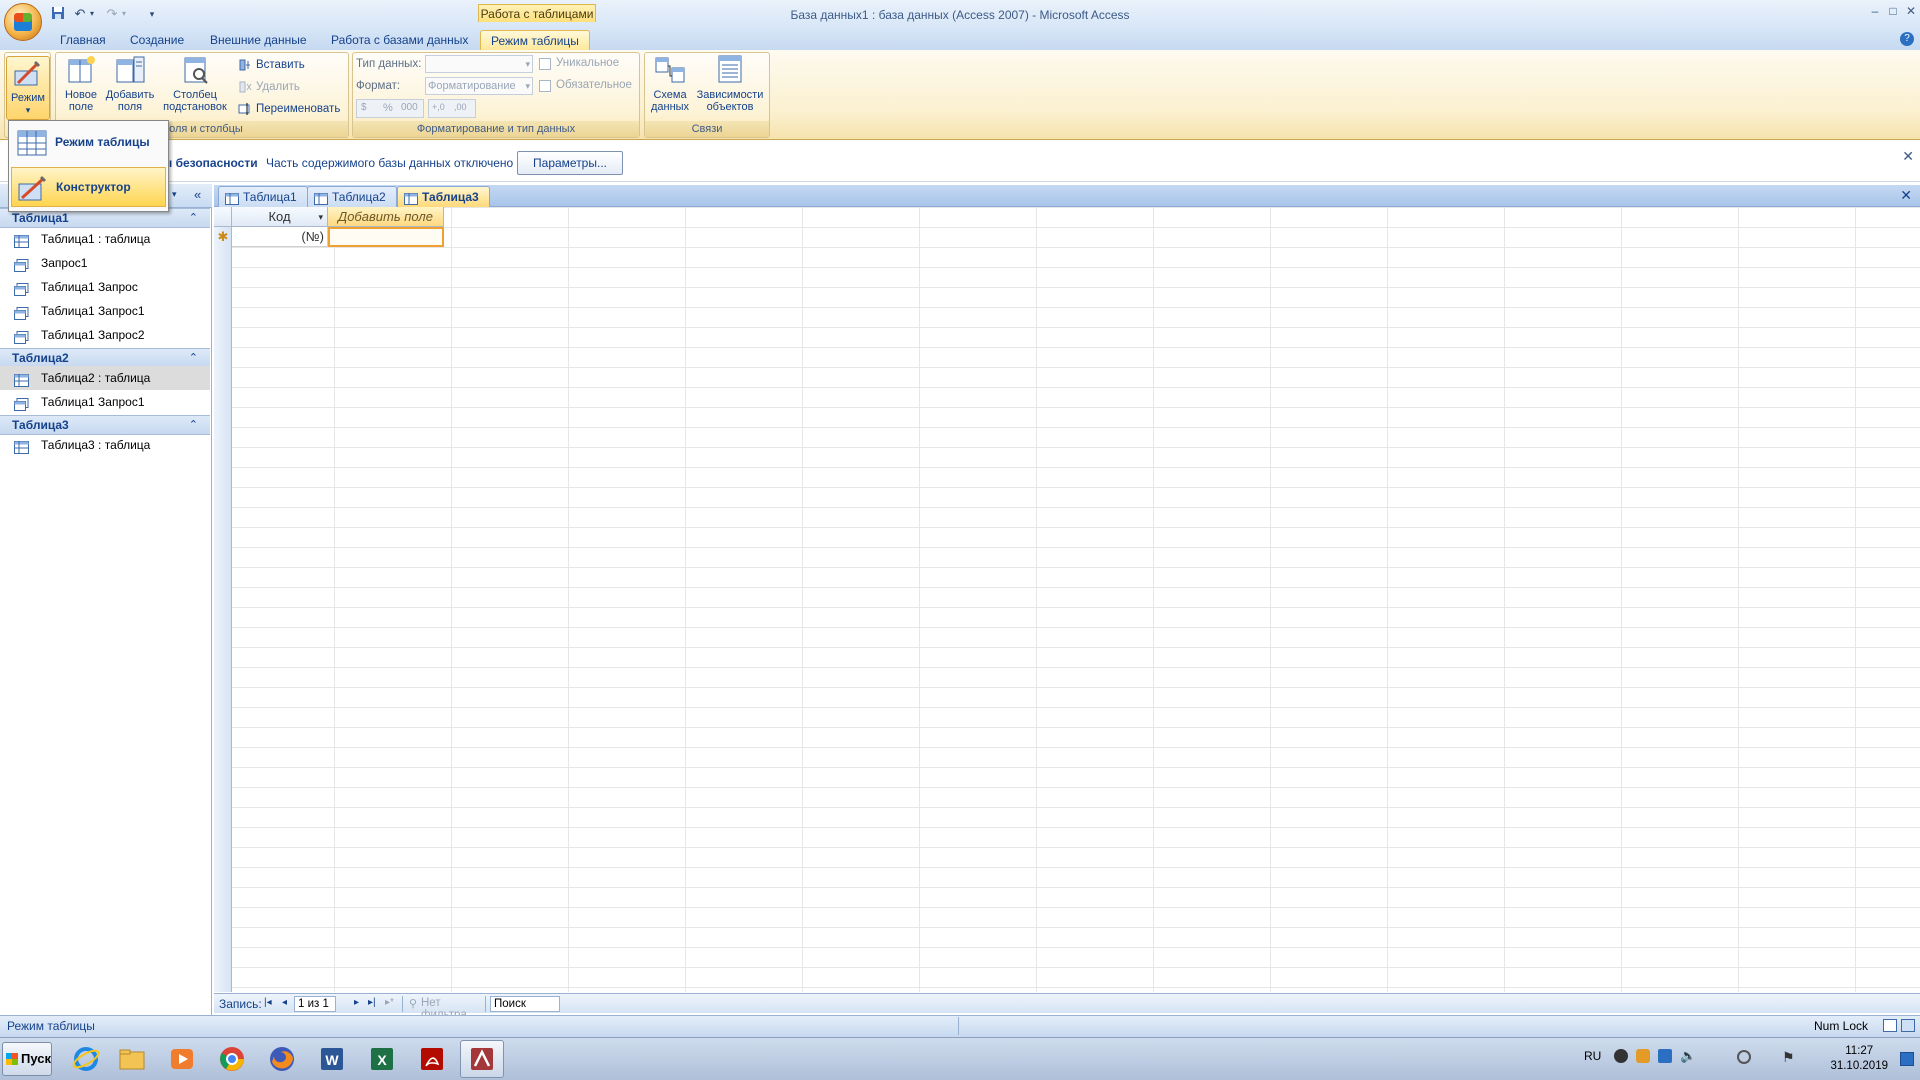  I want to click on current-record-input: 1 из 1, so click(315, 1004).